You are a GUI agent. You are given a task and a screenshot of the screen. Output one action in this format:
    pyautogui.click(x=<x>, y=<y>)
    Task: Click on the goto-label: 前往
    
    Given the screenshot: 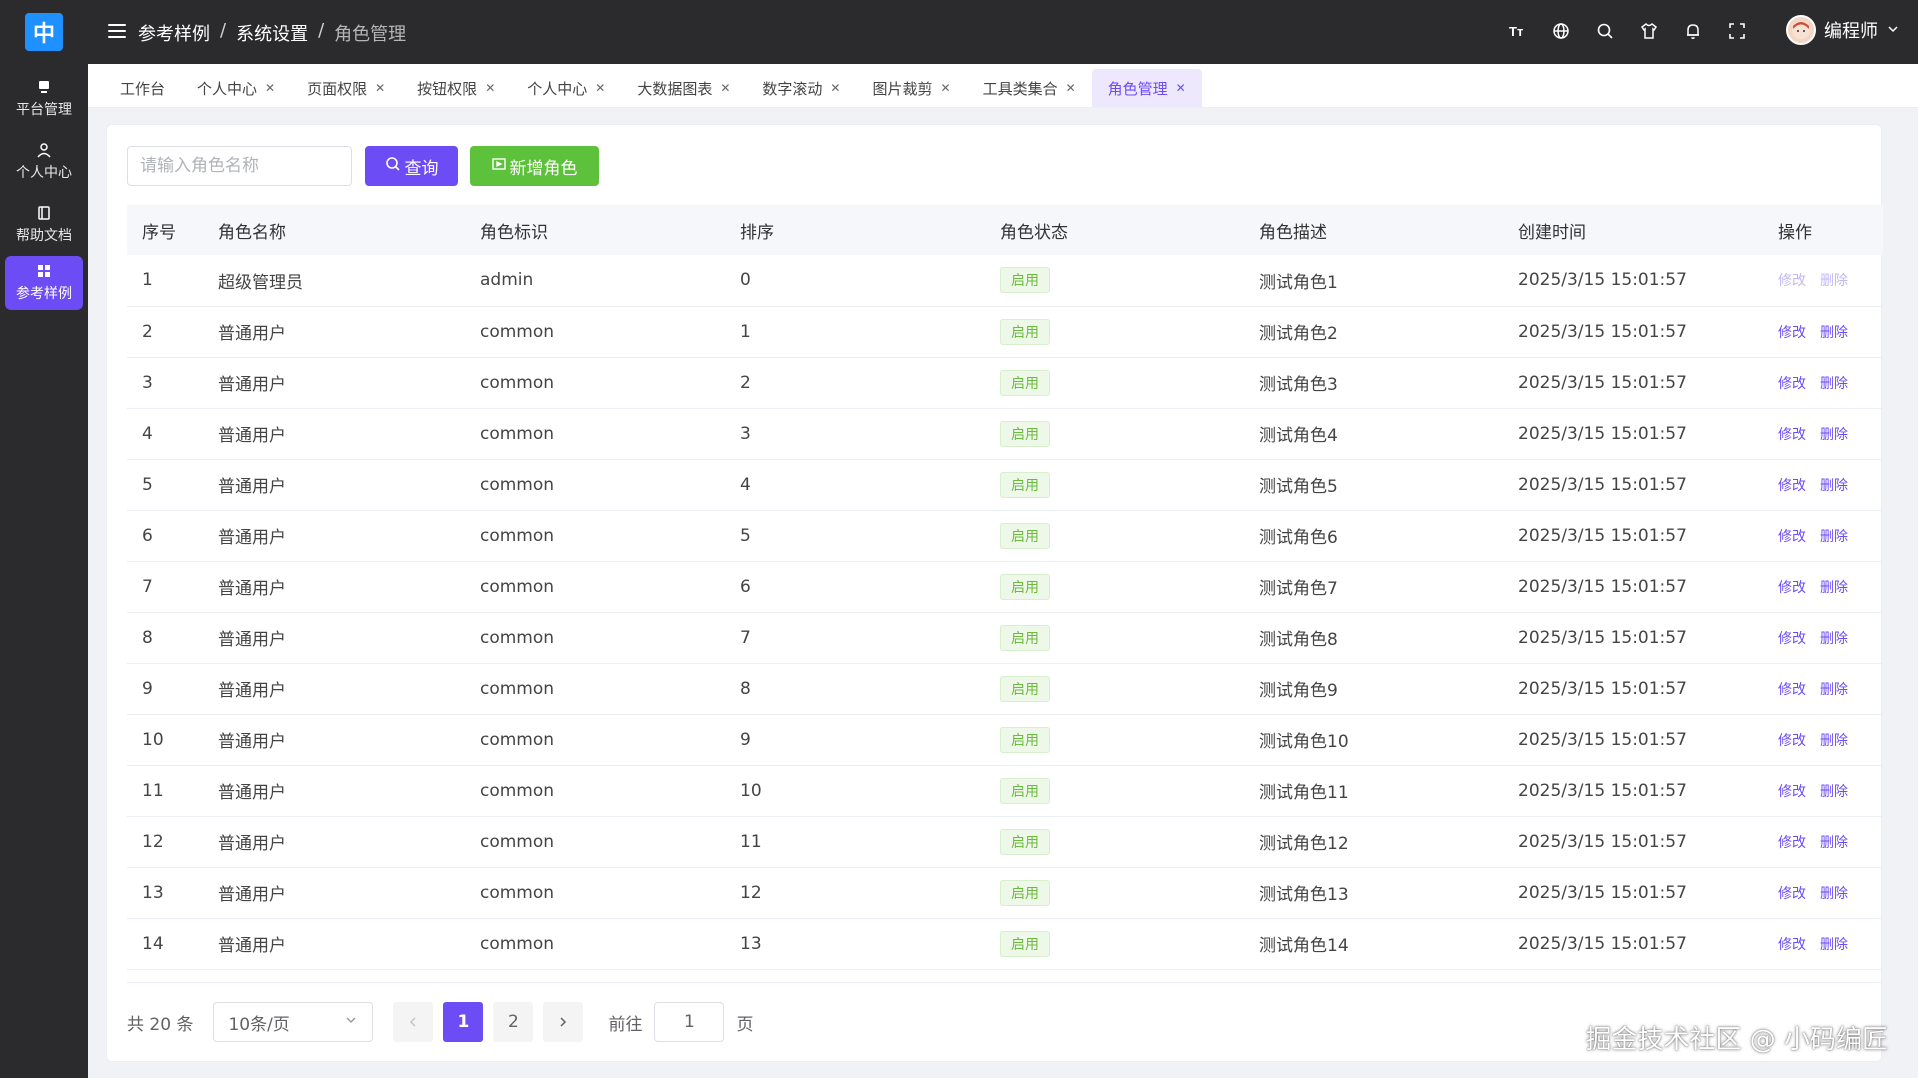 What is the action you would take?
    pyautogui.click(x=625, y=1024)
    